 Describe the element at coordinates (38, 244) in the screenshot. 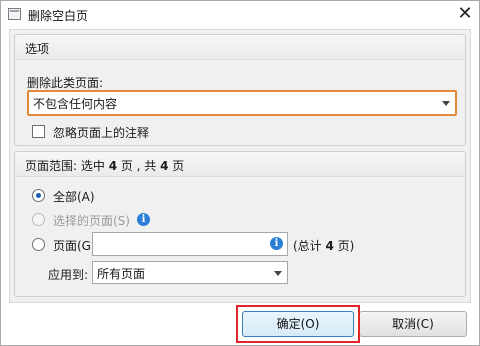

I see `radio-pages` at that location.